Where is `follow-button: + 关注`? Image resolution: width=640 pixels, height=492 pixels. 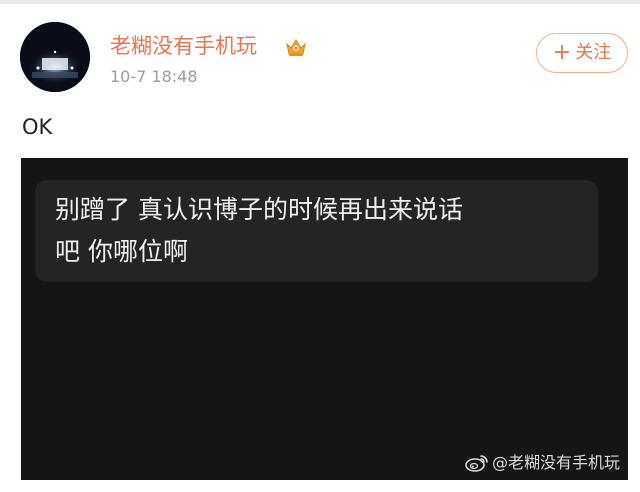
follow-button: + 关注 is located at coordinates (582, 53).